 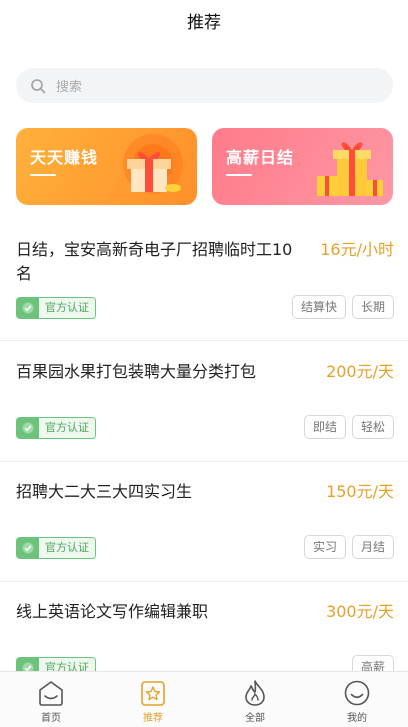 I want to click on job-title: 招聘大二大三大四实习生, so click(x=104, y=491).